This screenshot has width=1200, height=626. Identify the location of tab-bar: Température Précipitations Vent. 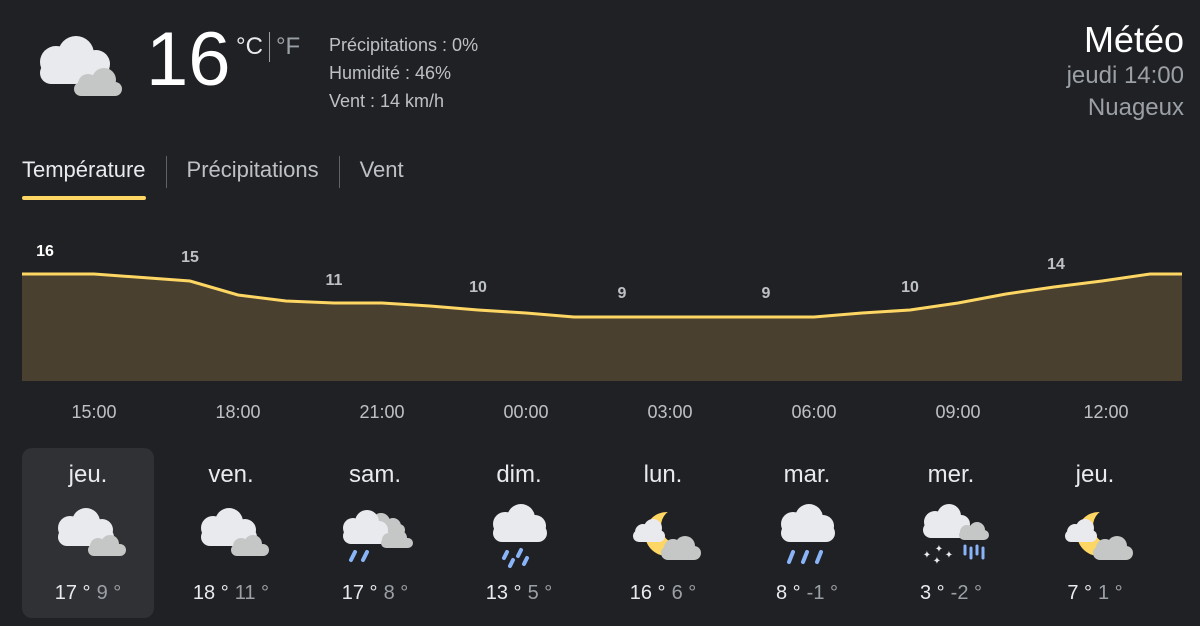
(213, 176).